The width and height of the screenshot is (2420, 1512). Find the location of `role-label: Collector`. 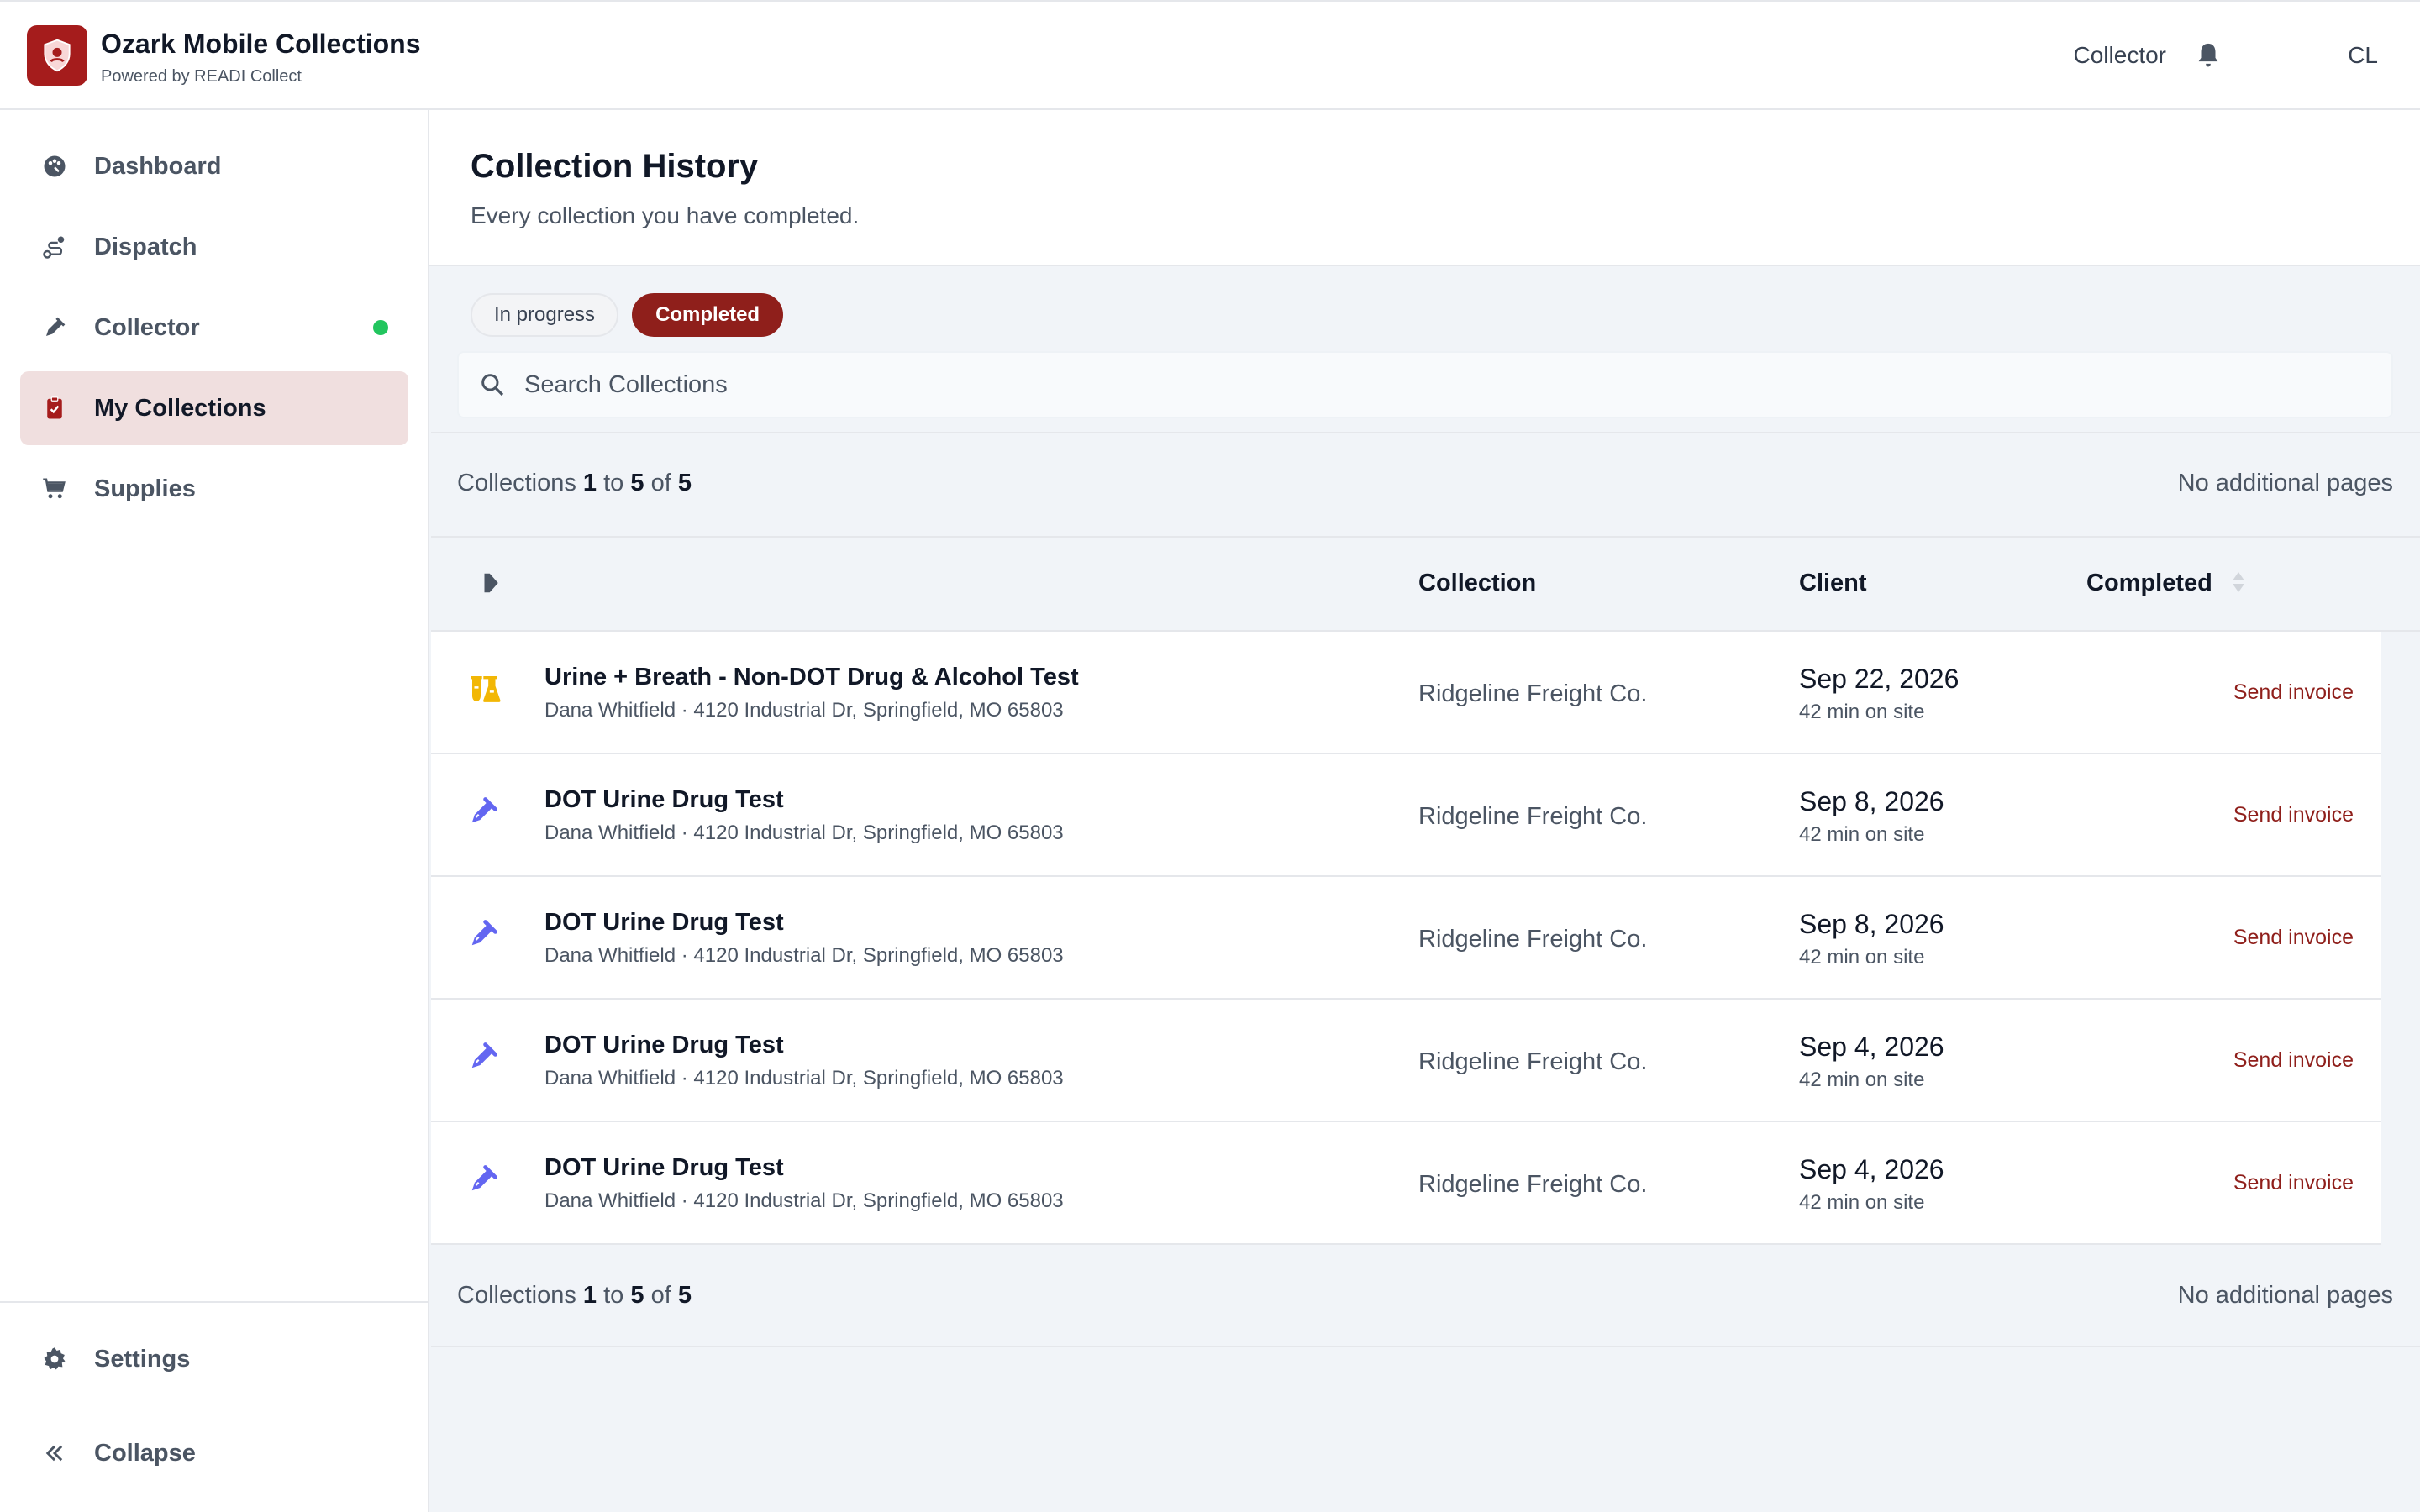

role-label: Collector is located at coordinates (2120, 55).